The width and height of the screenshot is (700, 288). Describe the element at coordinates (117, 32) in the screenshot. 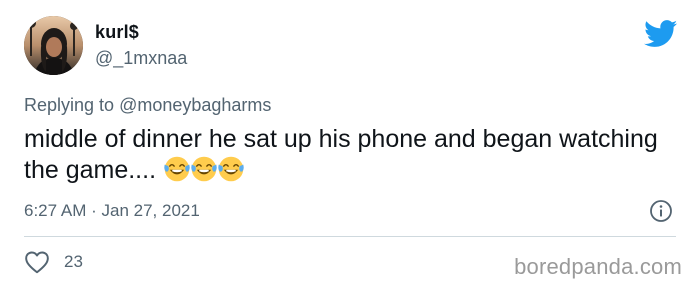

I see `display-name: kurl$` at that location.